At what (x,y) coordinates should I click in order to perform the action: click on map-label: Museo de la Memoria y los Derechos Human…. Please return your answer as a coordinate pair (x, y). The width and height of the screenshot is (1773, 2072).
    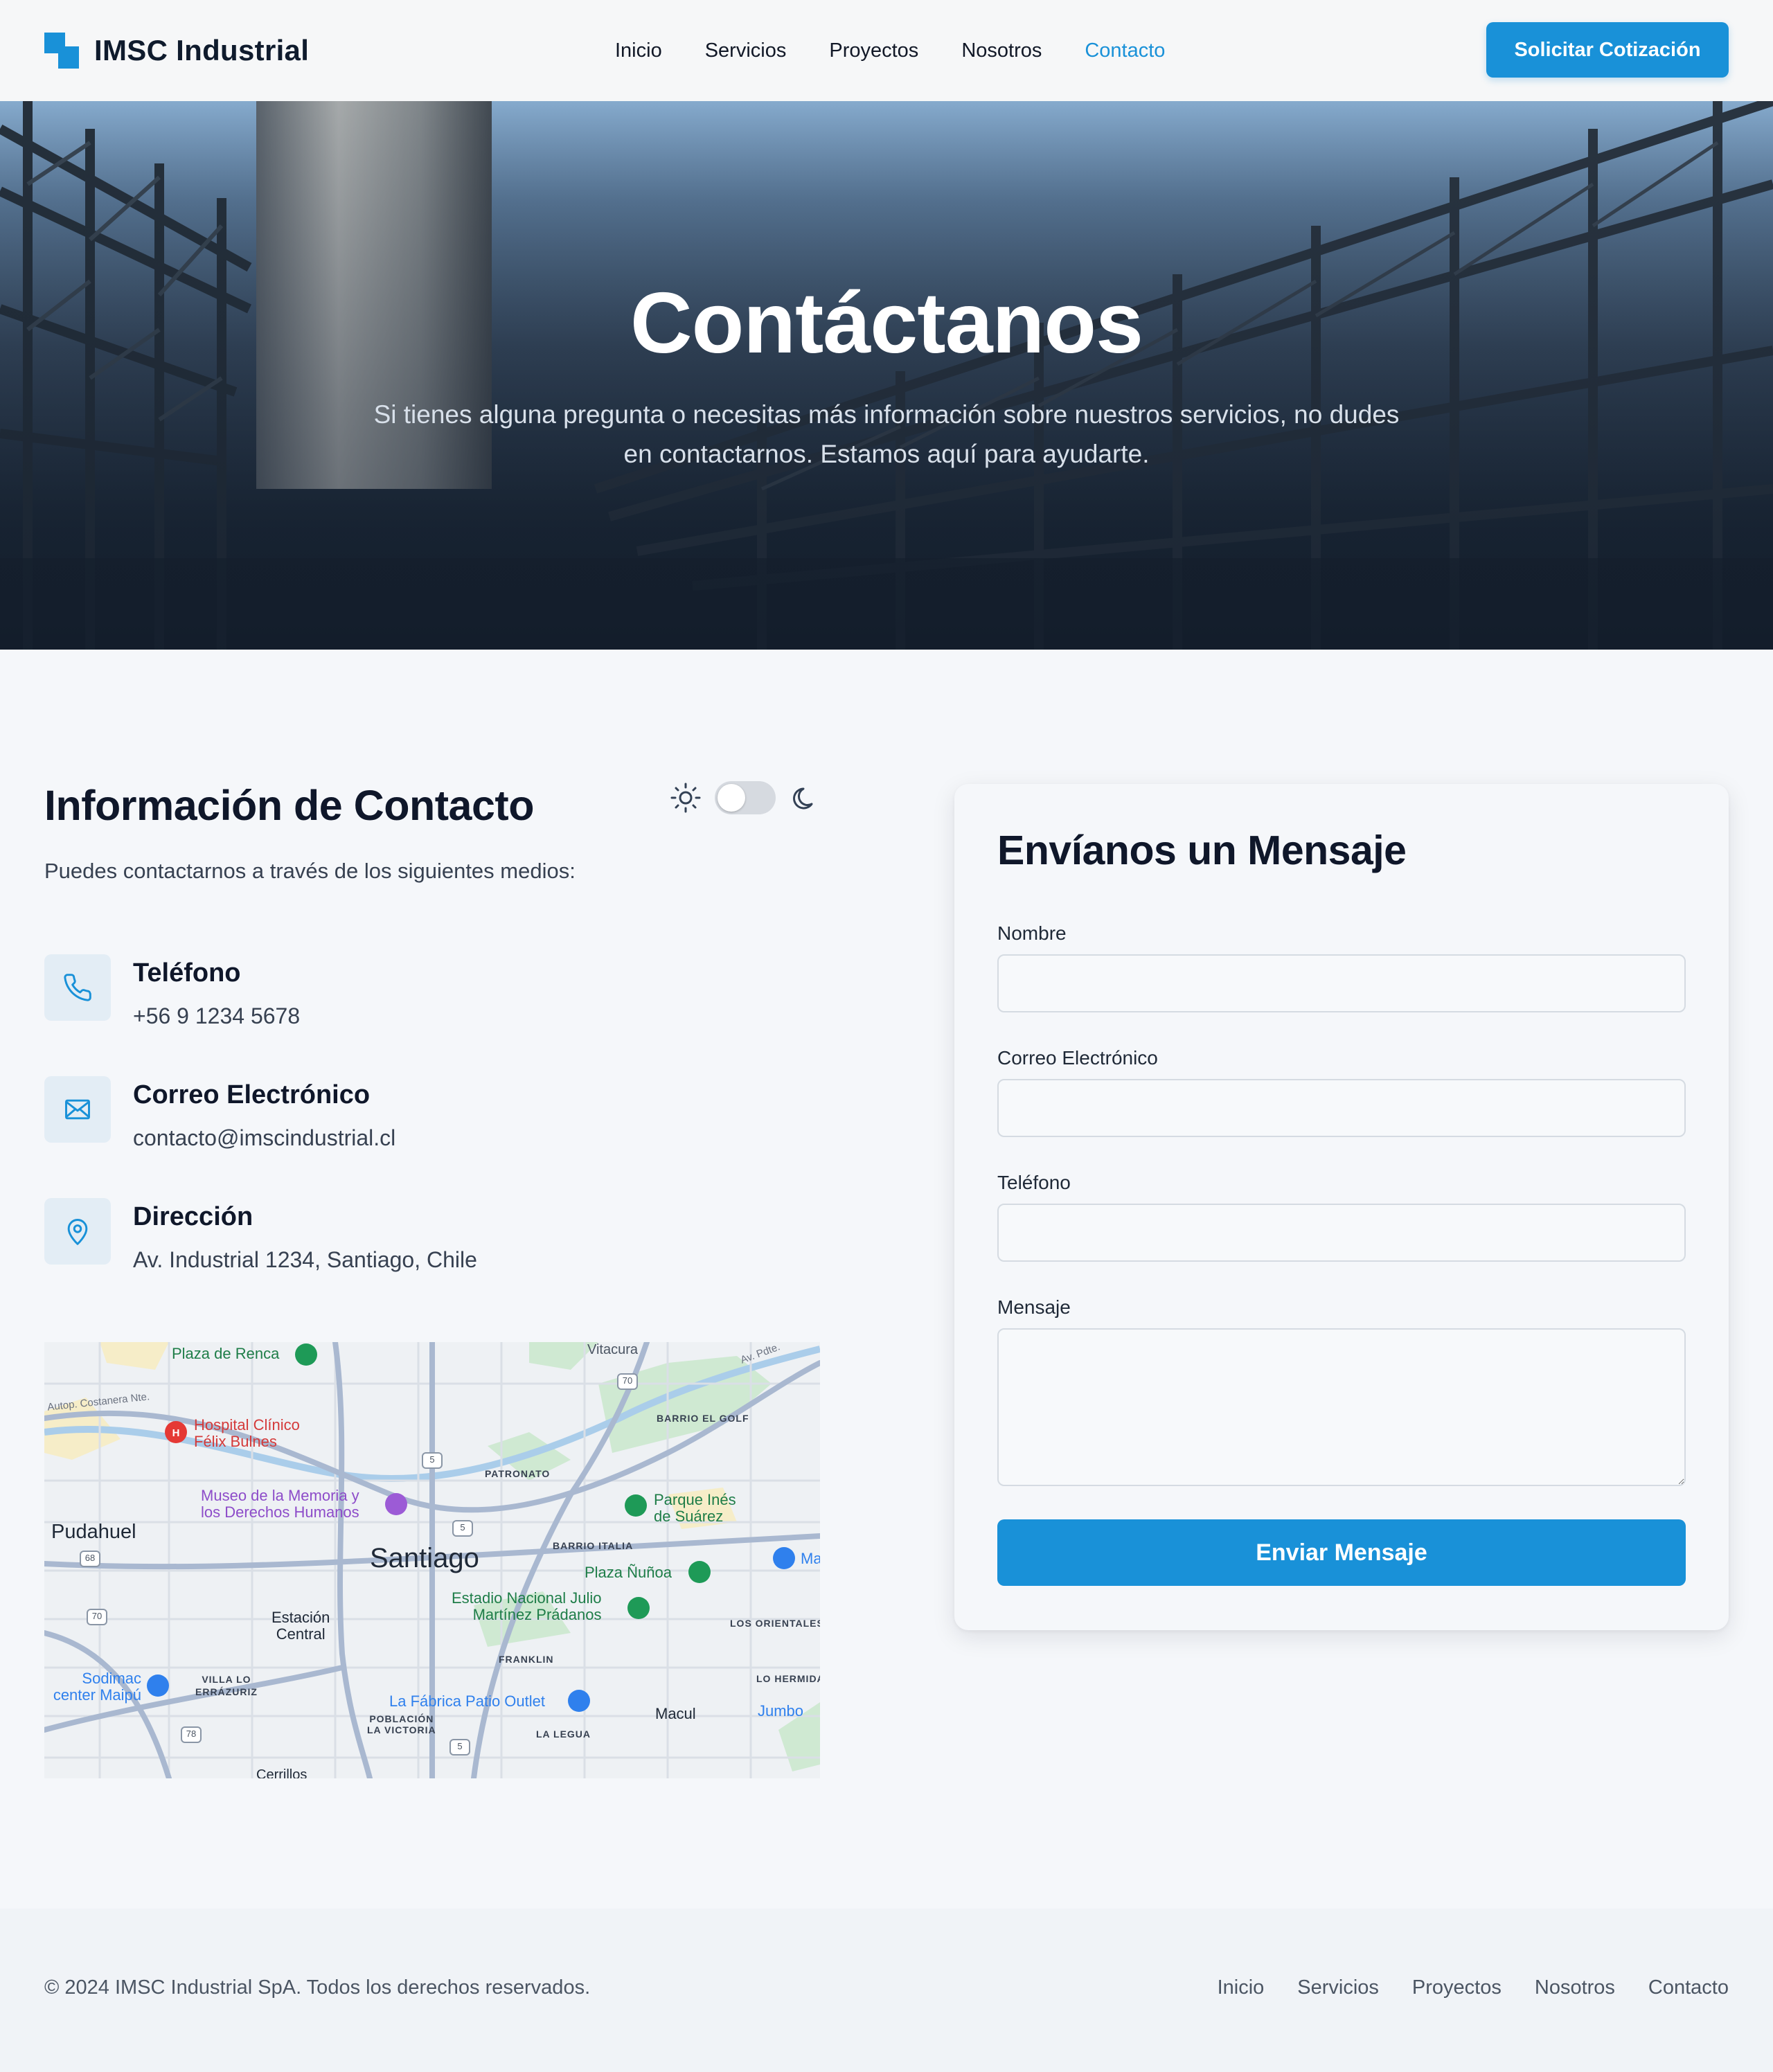
    Looking at the image, I should click on (280, 1504).